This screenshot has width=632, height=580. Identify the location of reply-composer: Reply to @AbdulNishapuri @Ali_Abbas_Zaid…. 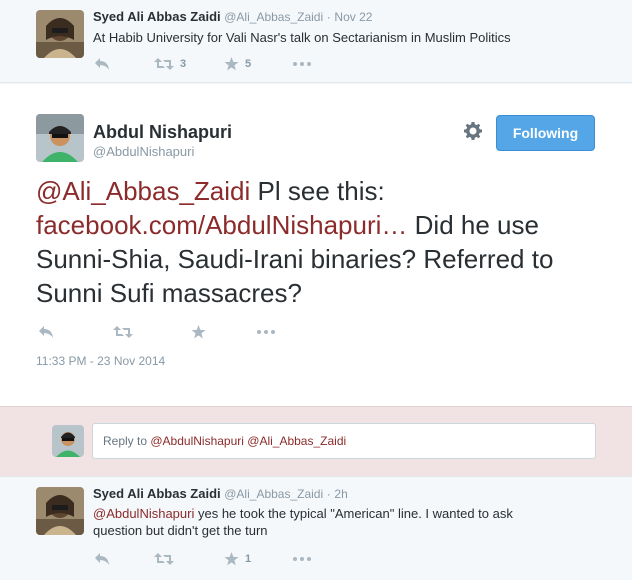
(316, 441).